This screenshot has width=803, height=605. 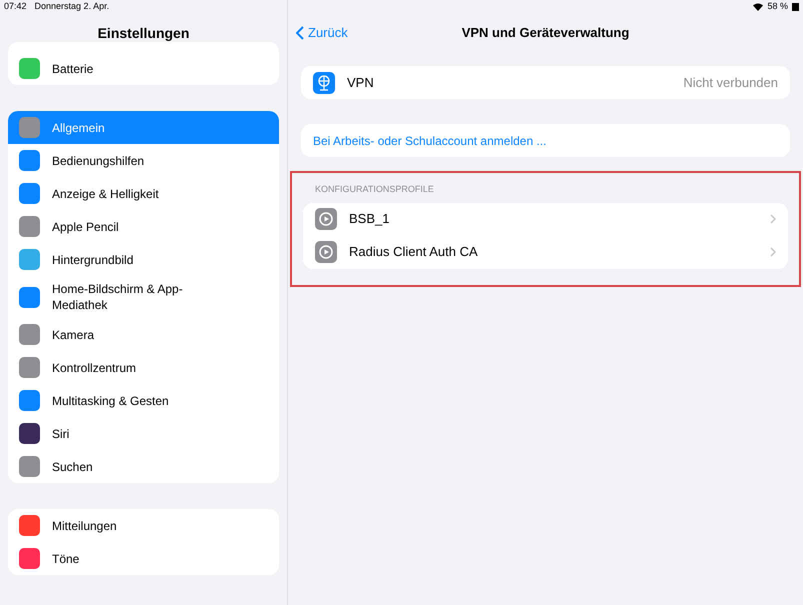 What do you see at coordinates (143, 193) in the screenshot?
I see `sidebar-item: Anzeige & Helligkeit` at bounding box center [143, 193].